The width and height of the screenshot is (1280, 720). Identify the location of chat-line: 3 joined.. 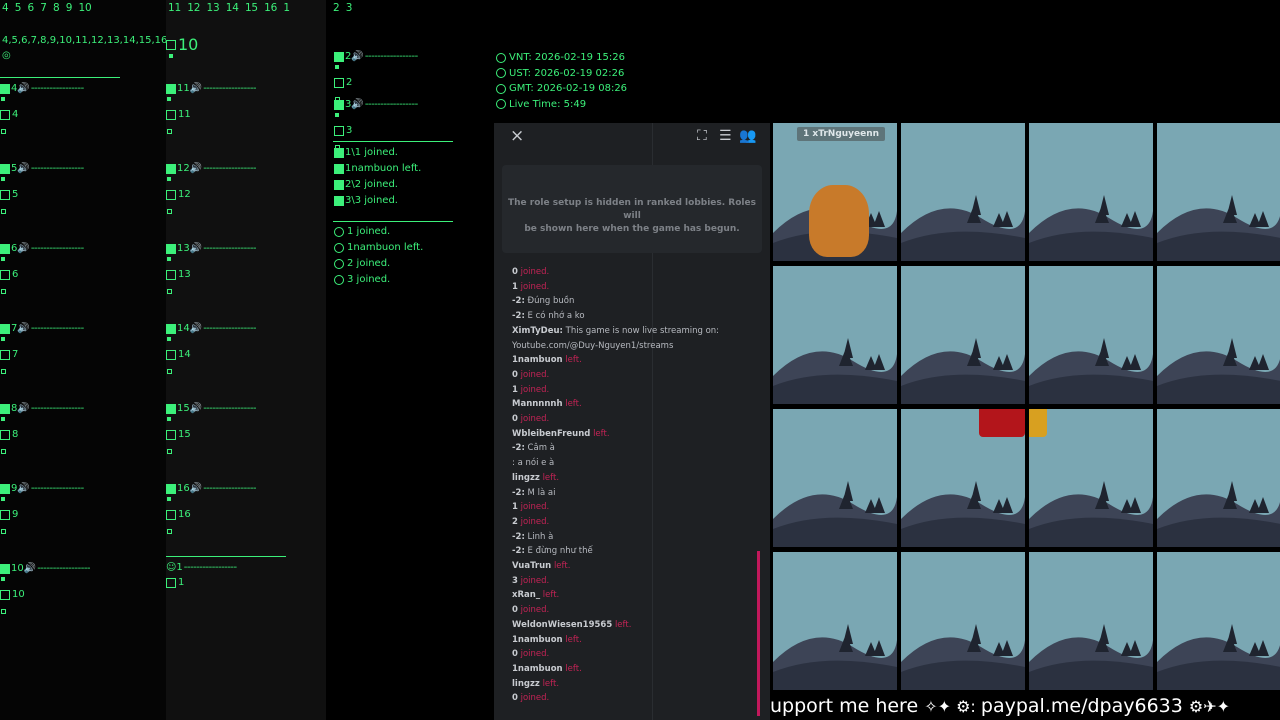
(632, 581).